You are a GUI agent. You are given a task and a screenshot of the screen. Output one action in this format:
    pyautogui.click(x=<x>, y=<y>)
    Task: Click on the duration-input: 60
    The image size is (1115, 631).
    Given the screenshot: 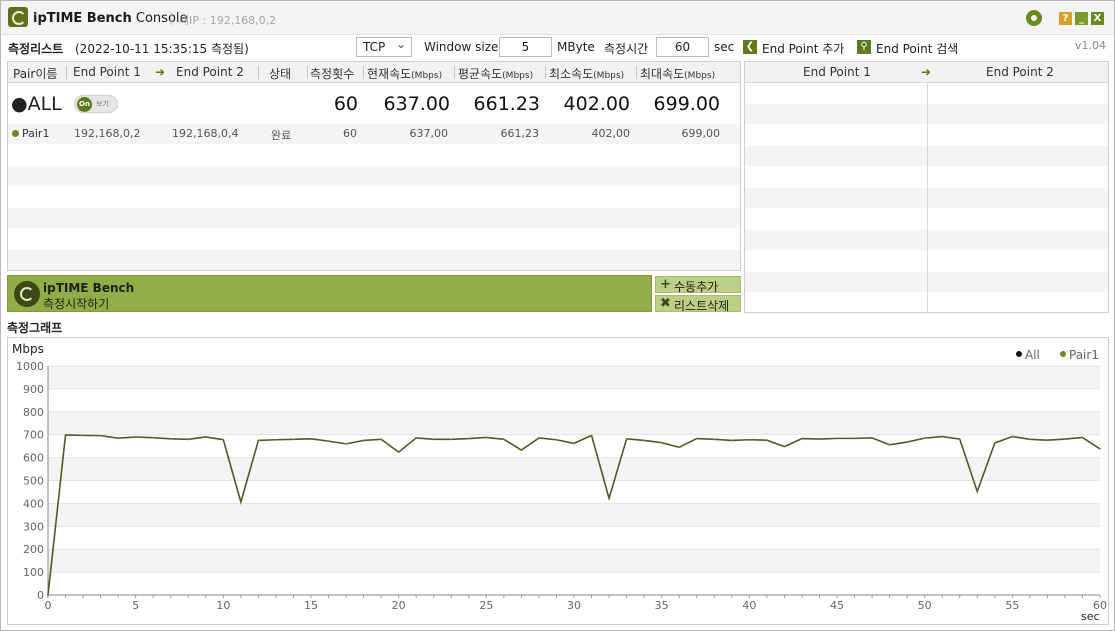 What is the action you would take?
    pyautogui.click(x=682, y=47)
    